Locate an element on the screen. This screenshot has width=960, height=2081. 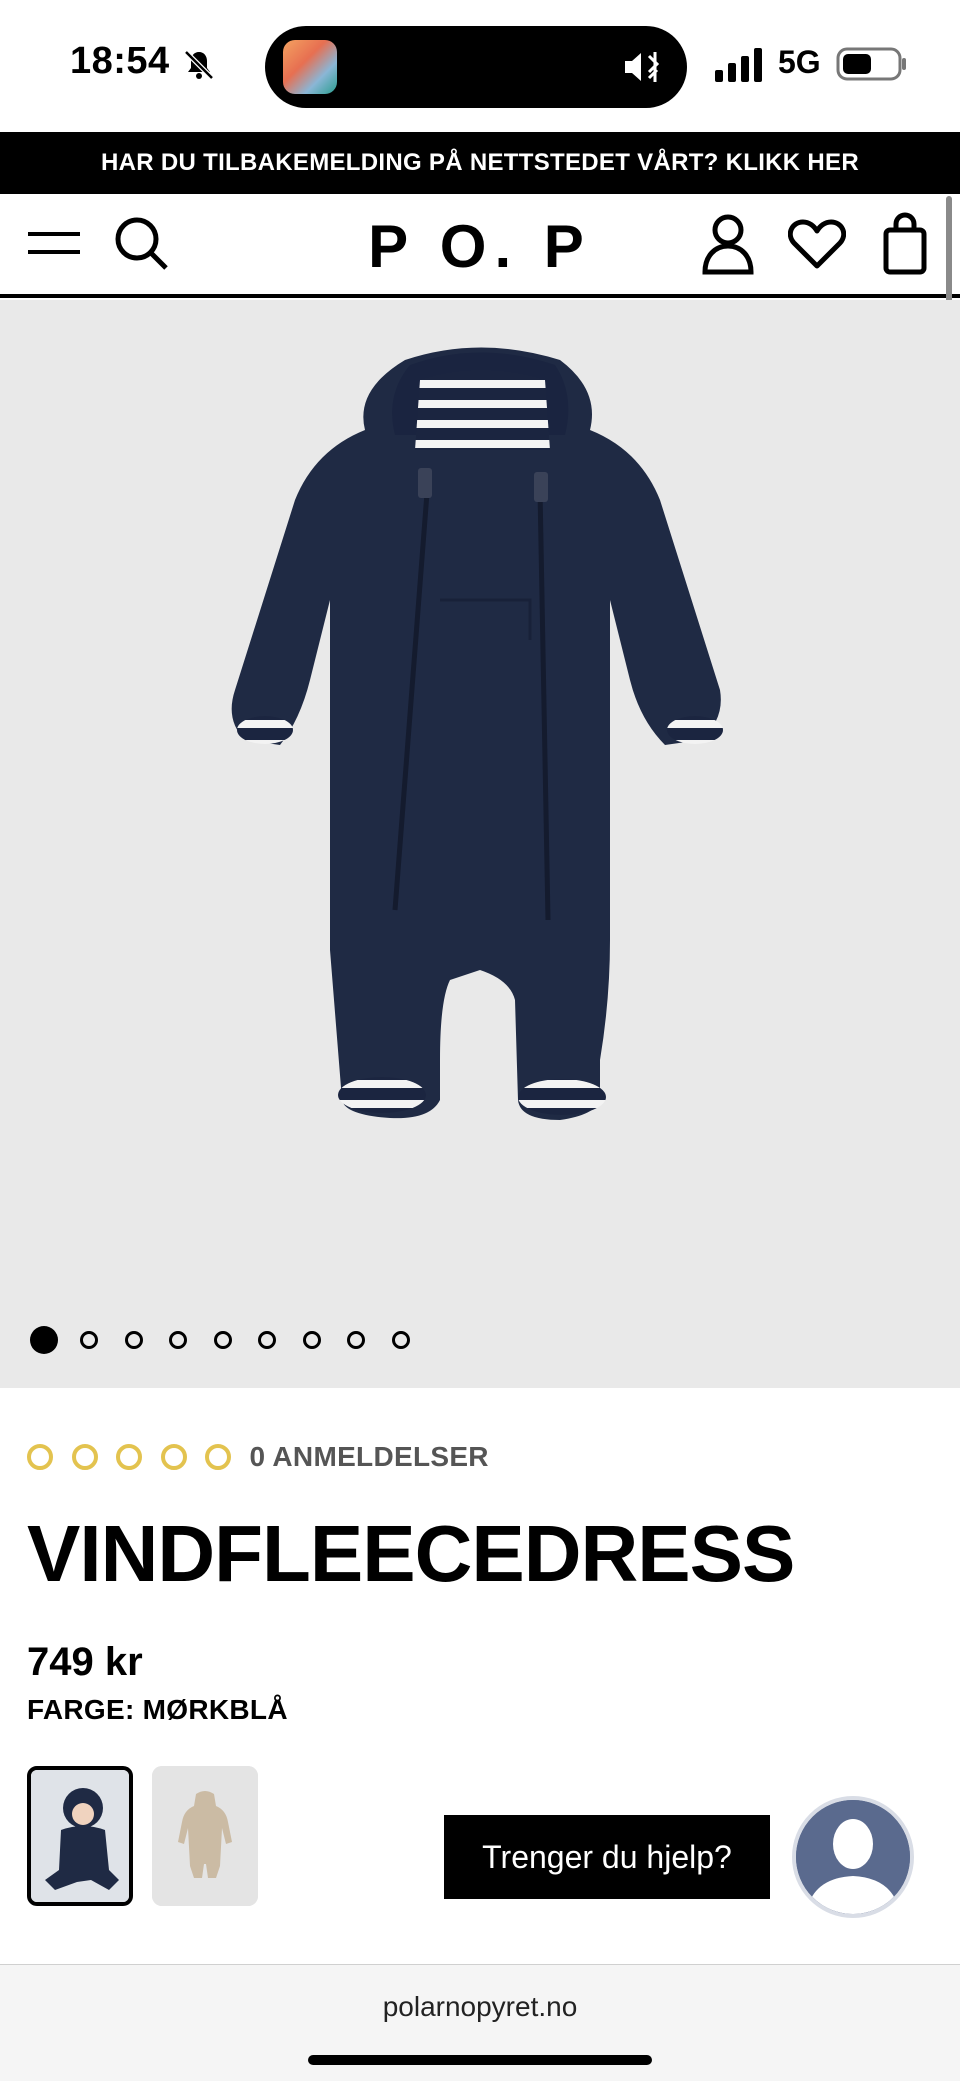
bell-slash-icon is located at coordinates (199, 65).